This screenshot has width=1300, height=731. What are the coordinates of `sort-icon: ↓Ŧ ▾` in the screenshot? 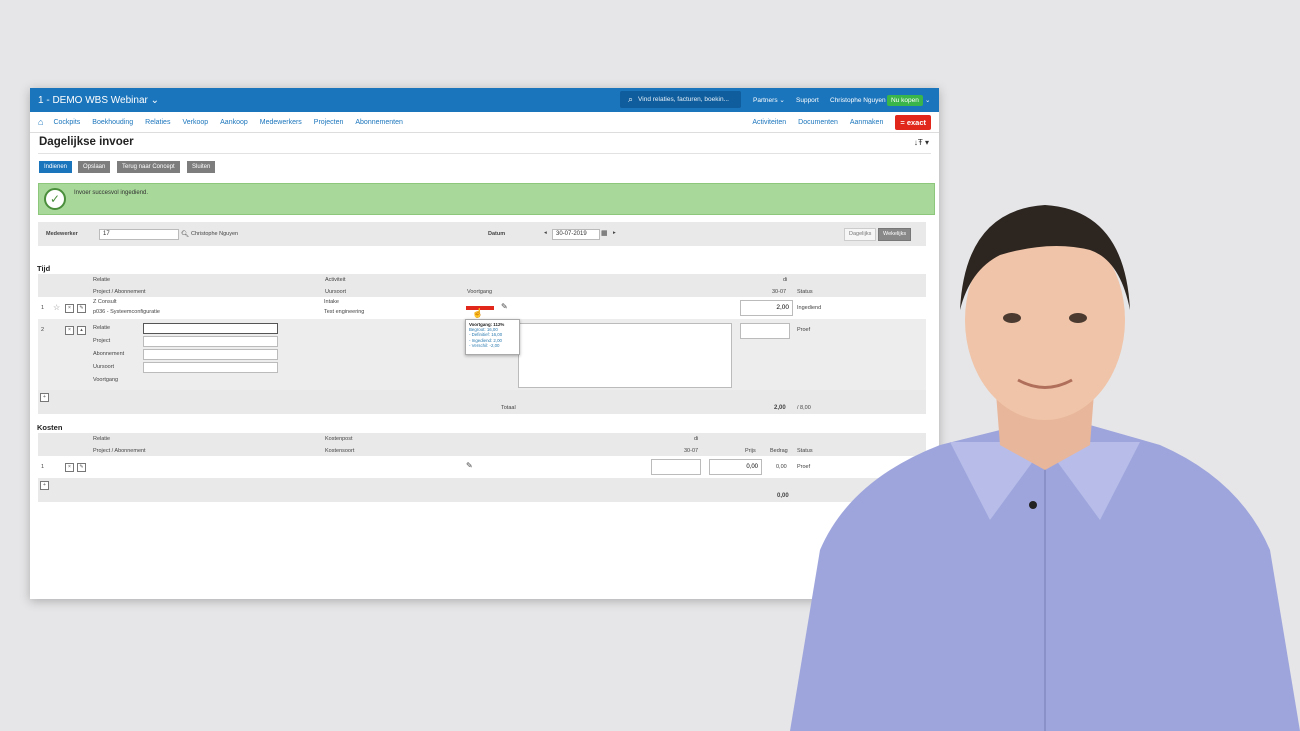 It's located at (921, 142).